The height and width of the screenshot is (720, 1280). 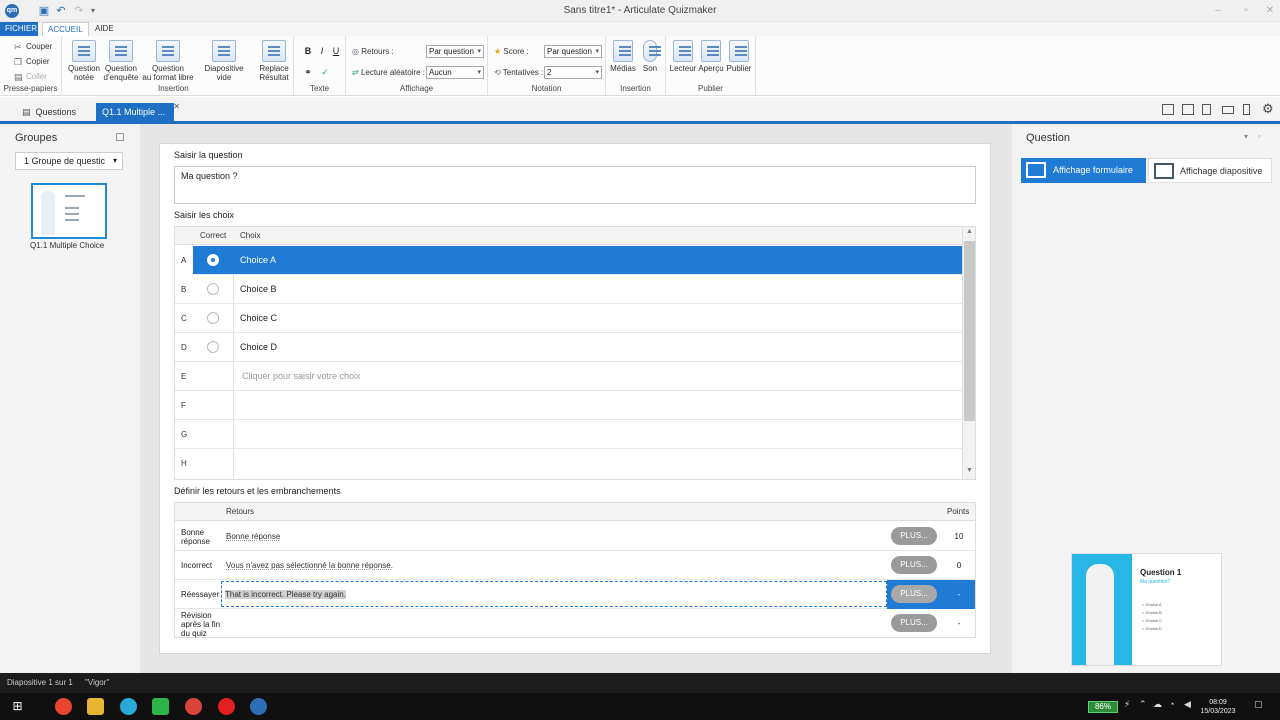 What do you see at coordinates (121, 61) in the screenshot?
I see `survey-question-button: Question d'enquête` at bounding box center [121, 61].